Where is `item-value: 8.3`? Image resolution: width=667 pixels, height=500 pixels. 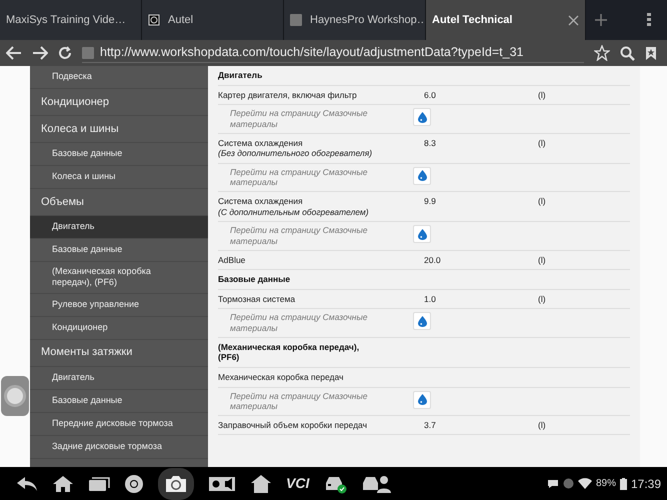 item-value: 8.3 is located at coordinates (430, 143).